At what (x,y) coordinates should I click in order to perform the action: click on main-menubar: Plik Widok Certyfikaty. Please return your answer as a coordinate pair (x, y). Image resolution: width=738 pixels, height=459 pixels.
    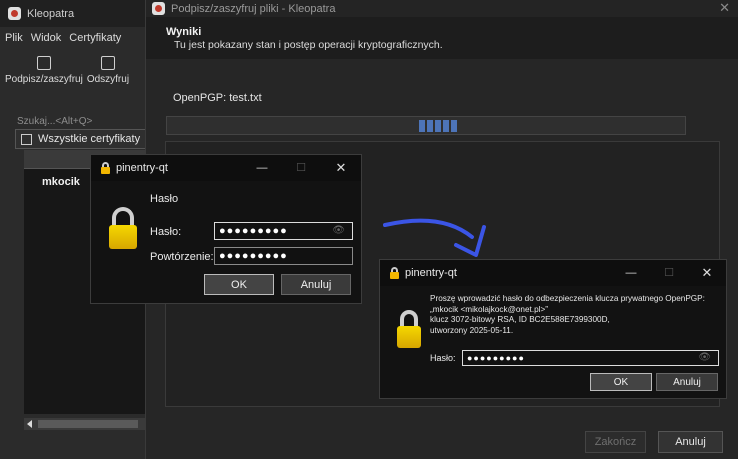
    Looking at the image, I should click on (75, 37).